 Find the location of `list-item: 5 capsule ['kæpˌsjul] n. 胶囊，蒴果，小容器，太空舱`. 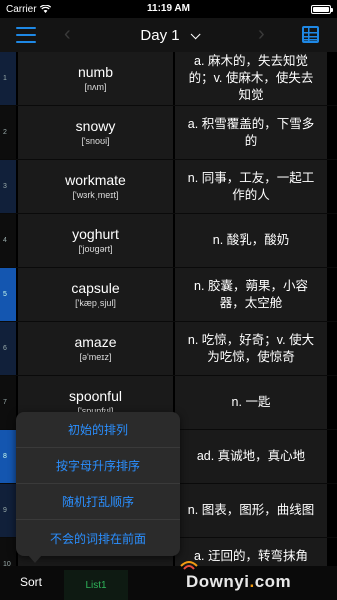

list-item: 5 capsule ['kæpˌsjul] n. 胶囊，蒴果，小容器，太空舱 is located at coordinates (168, 295).